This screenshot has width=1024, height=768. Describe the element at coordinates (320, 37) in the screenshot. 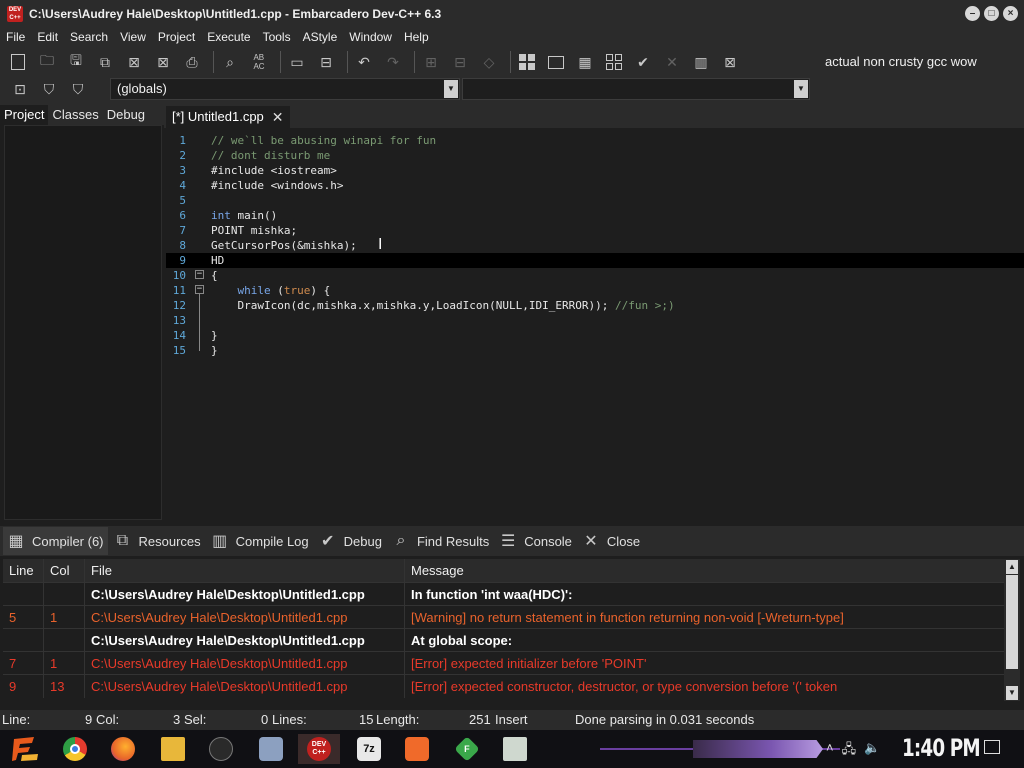

I see `menu-astyle: AStyle` at that location.